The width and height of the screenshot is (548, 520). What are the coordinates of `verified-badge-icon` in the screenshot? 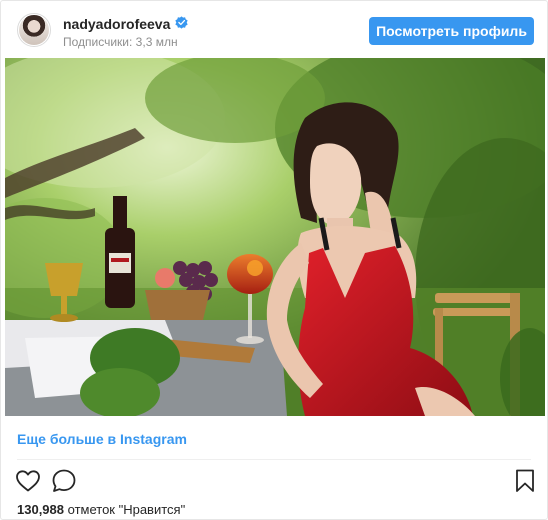 It's located at (181, 22).